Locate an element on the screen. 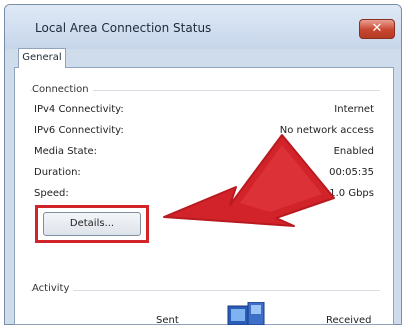 This screenshot has height=326, width=406. media-state-value: Enabled is located at coordinates (353, 151).